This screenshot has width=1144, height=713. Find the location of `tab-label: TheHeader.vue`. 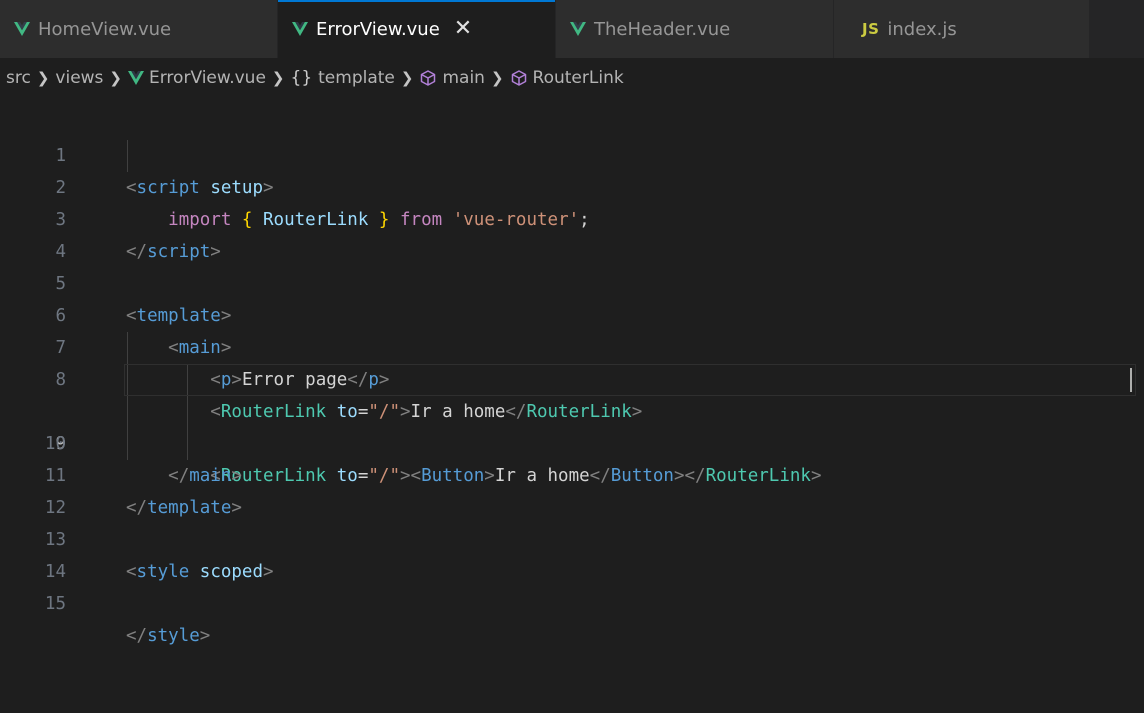

tab-label: TheHeader.vue is located at coordinates (662, 29).